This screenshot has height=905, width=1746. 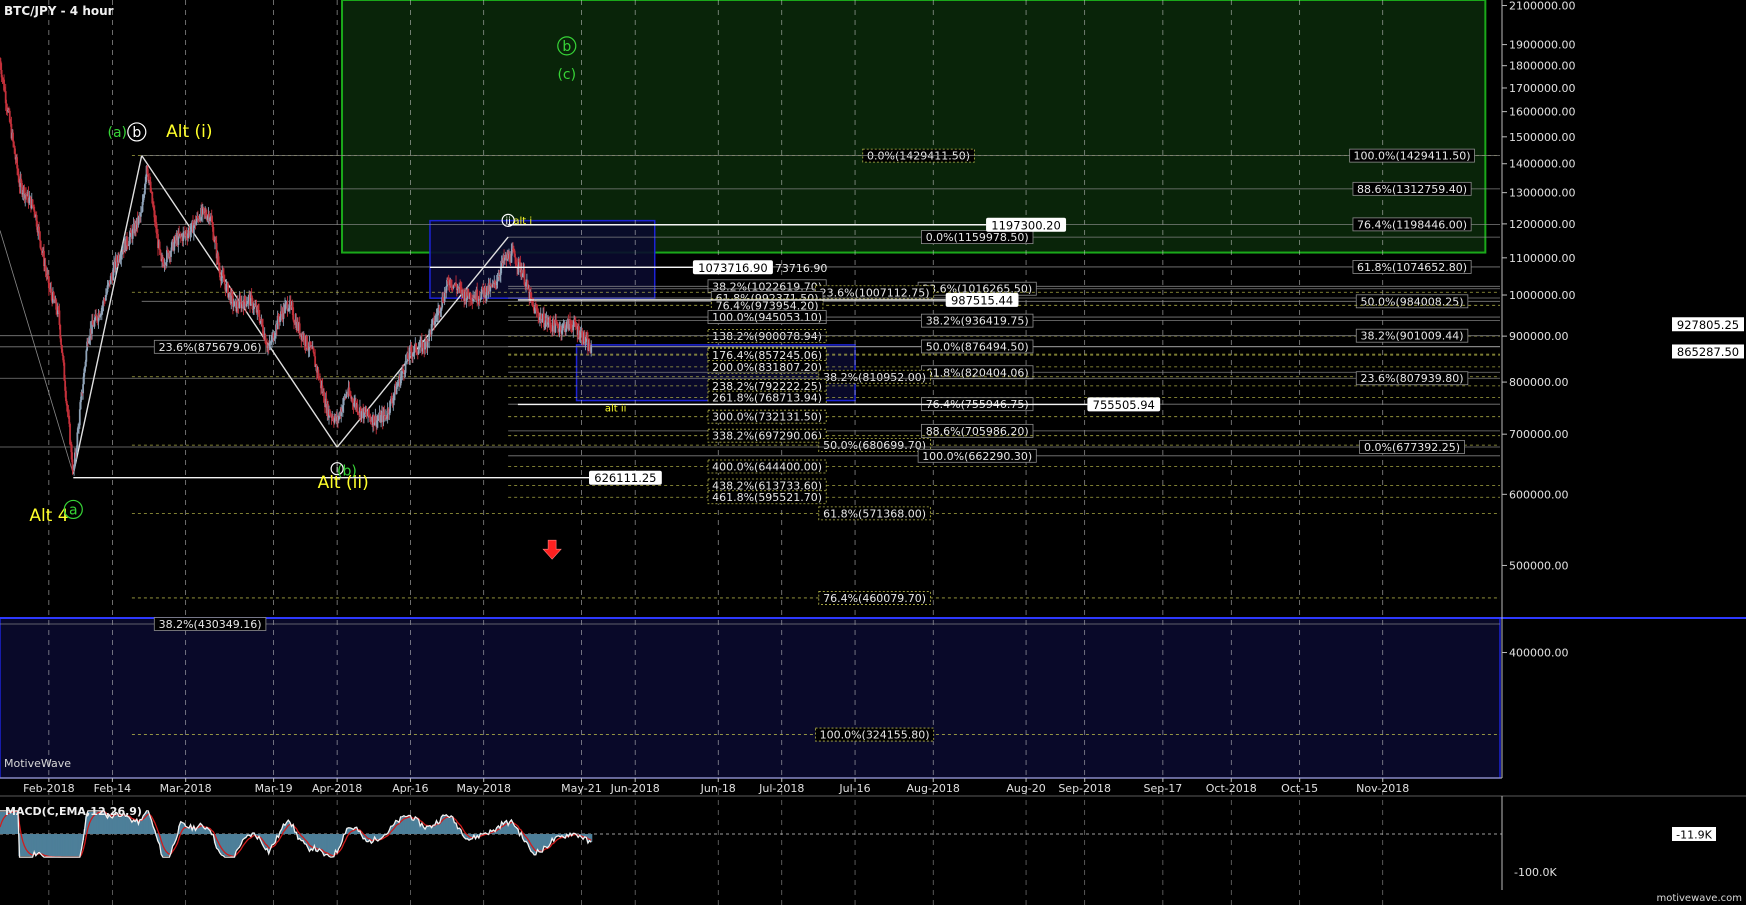 What do you see at coordinates (1412, 301) in the screenshot?
I see `fib-label: 50.0%(984008.25)` at bounding box center [1412, 301].